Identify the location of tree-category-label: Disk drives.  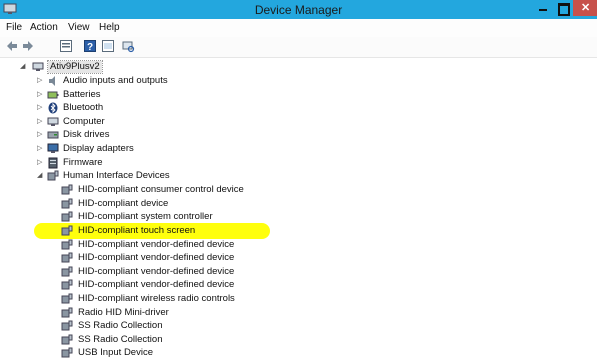
(86, 134).